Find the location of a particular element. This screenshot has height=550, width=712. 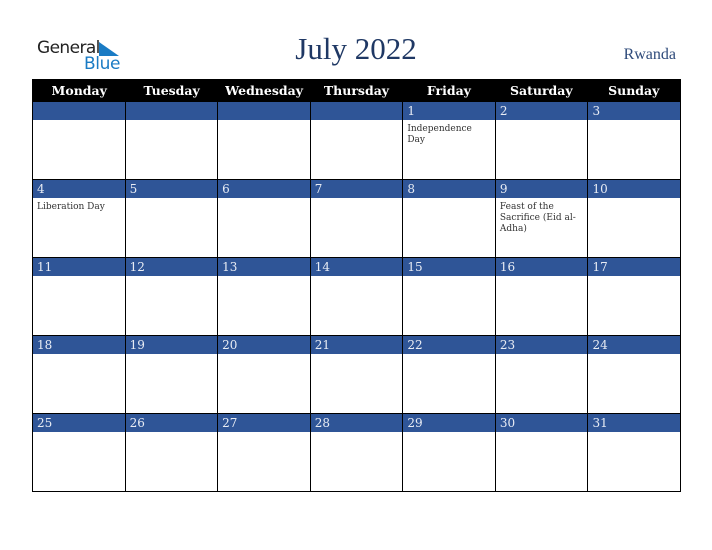

country-label: Rwanda is located at coordinates (649, 54).